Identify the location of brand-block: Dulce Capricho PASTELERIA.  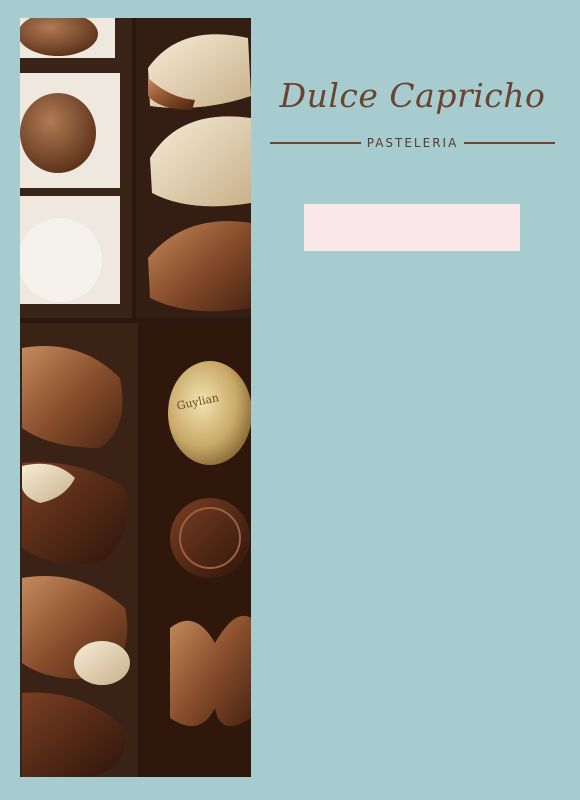
(412, 111).